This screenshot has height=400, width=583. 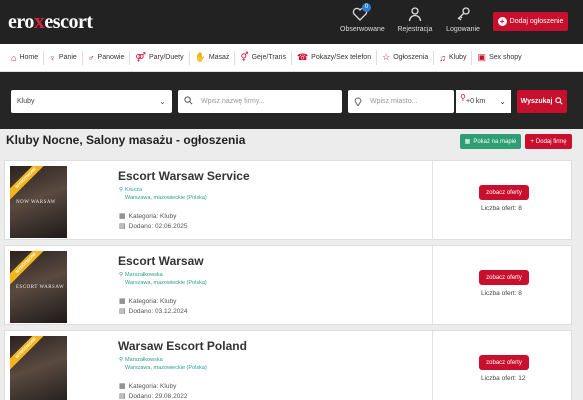 I want to click on logo-text-post: escort, so click(x=68, y=22).